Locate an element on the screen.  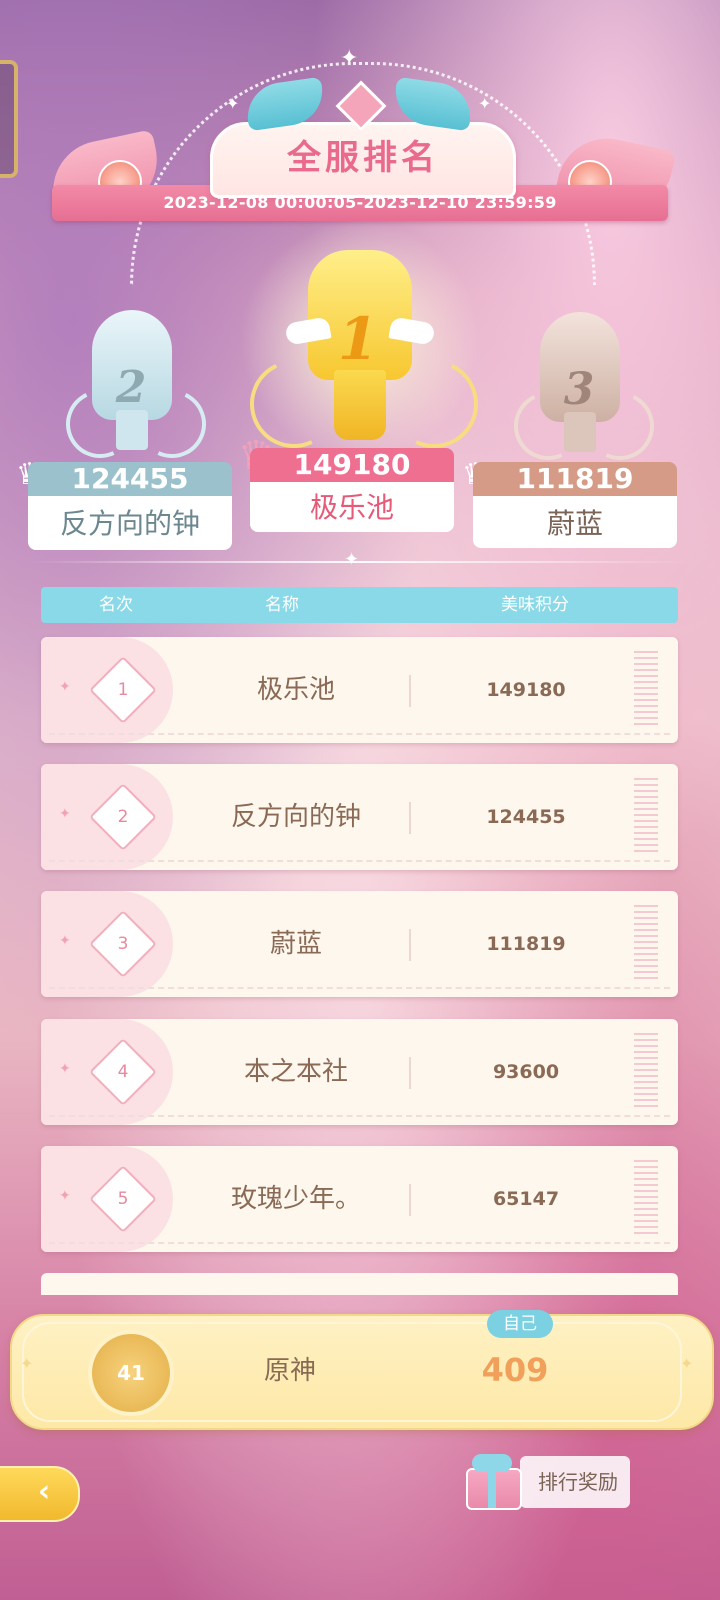
row-rank: 3 is located at coordinates (123, 944).